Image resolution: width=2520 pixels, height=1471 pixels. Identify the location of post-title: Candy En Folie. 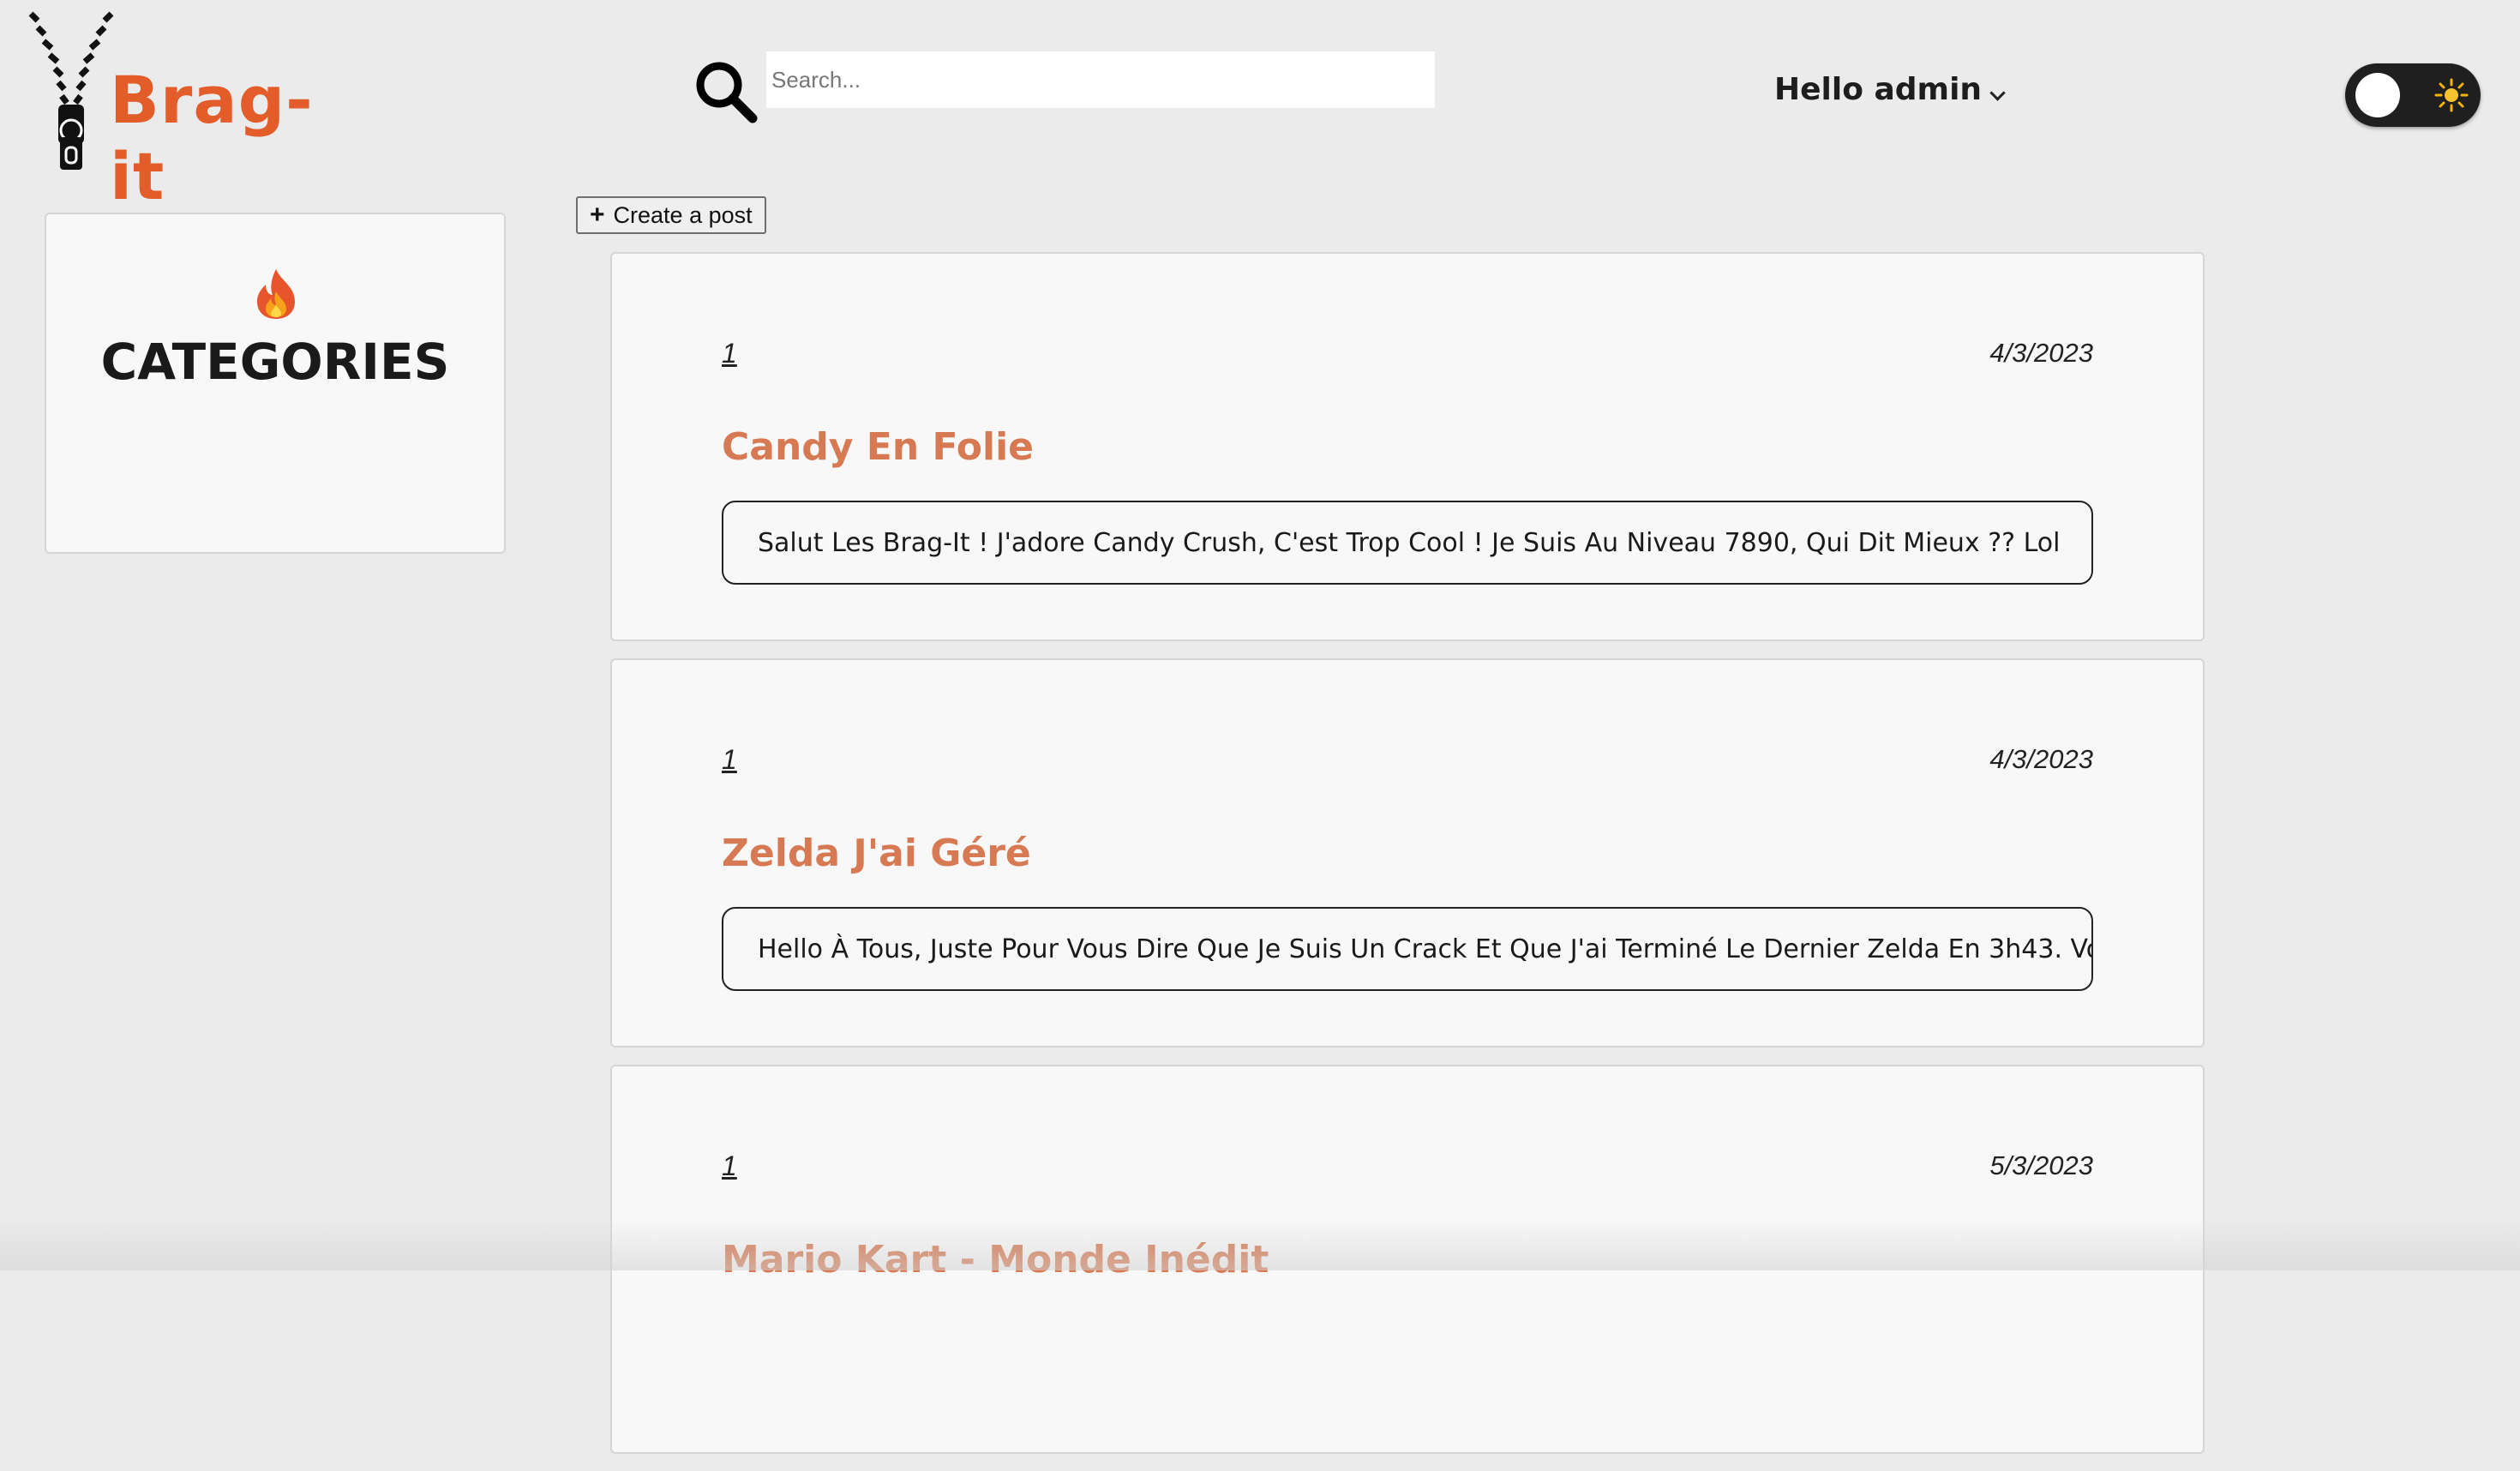
(878, 447).